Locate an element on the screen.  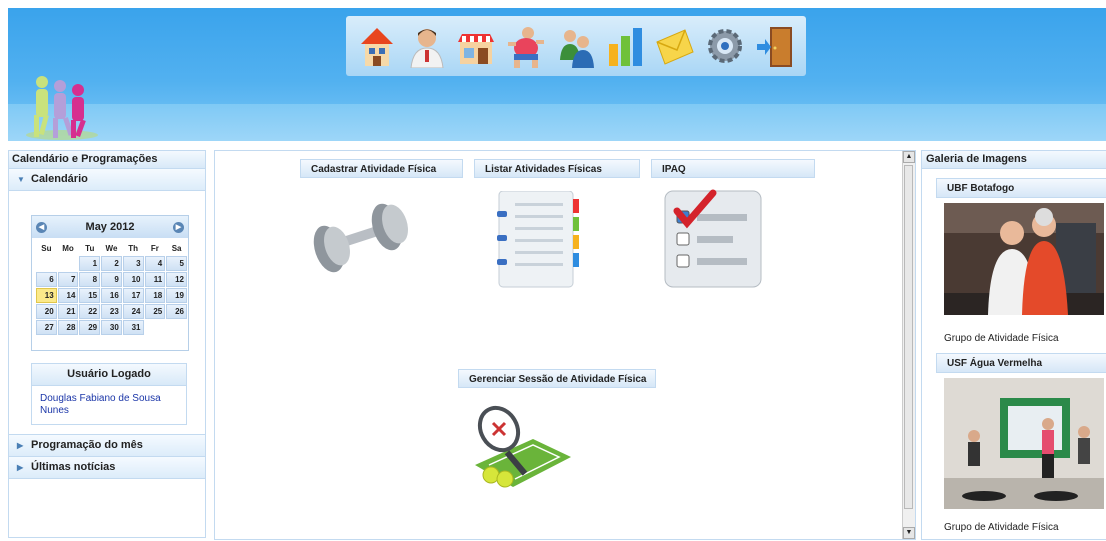
gallery-2-photo is located at coordinates (1024, 443).